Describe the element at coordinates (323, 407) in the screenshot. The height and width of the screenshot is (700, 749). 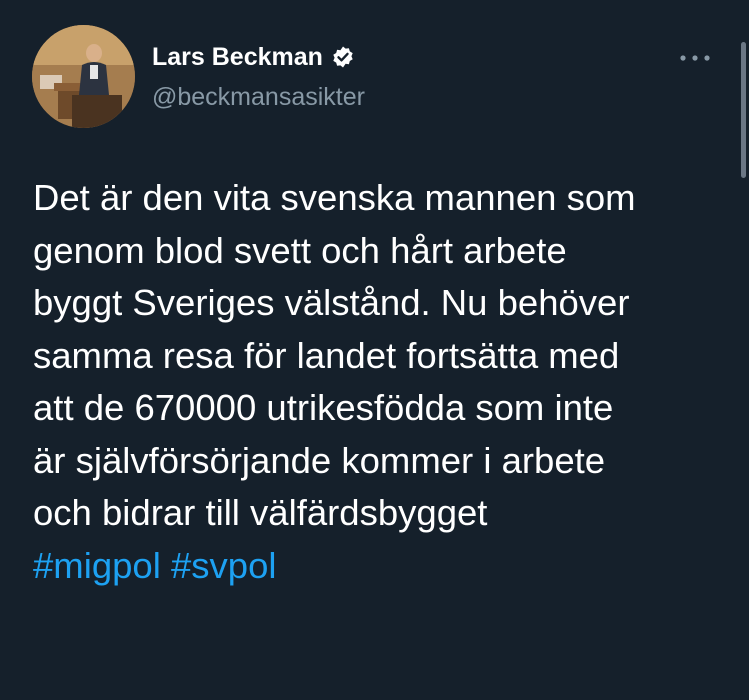
I see `tweet-text-line: att de 670000 utrikesfödda som inte` at that location.